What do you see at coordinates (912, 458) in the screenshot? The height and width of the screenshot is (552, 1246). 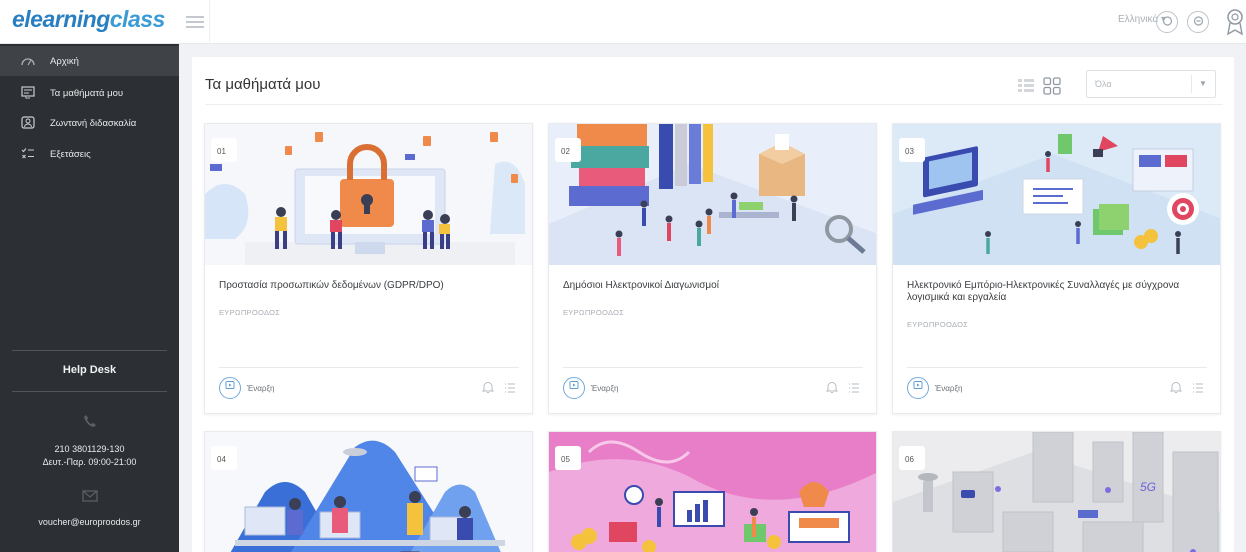 I see `course-number: 06` at bounding box center [912, 458].